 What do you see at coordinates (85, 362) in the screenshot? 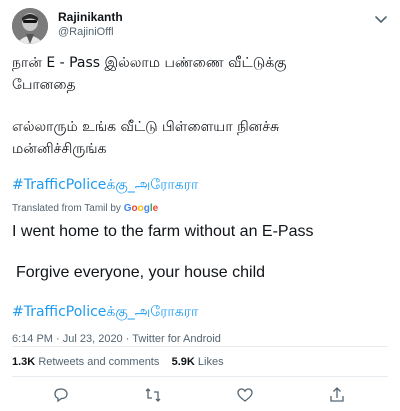
I see `retweets-stat: 1.3K Retweets and comments` at bounding box center [85, 362].